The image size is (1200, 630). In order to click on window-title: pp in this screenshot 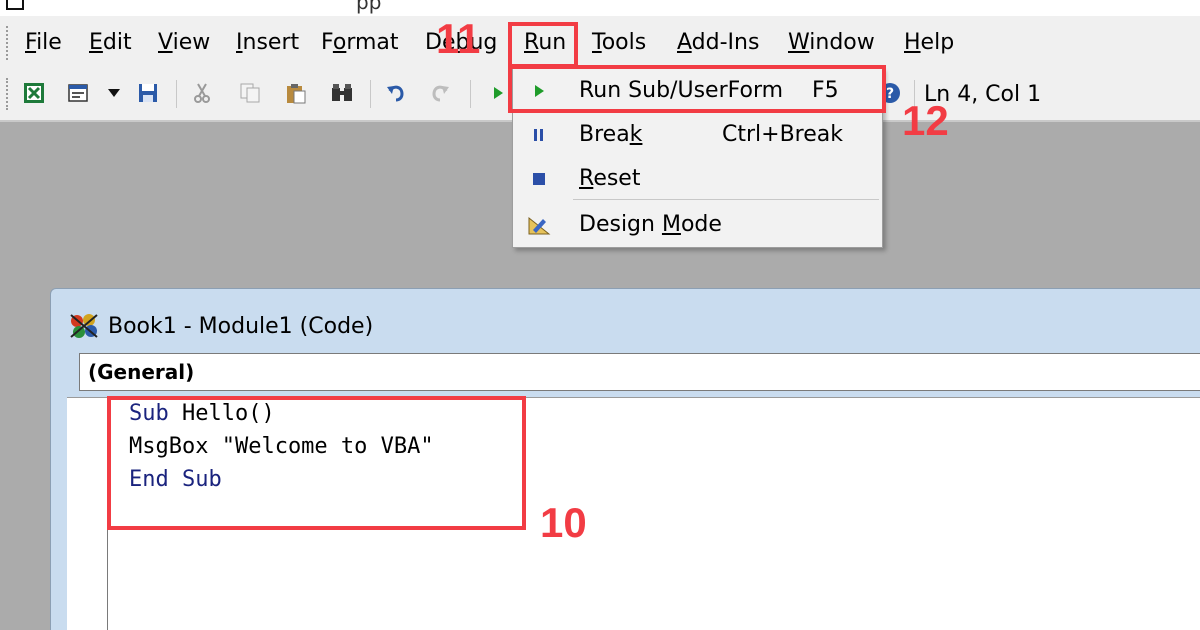, I will do `click(369, 7)`.